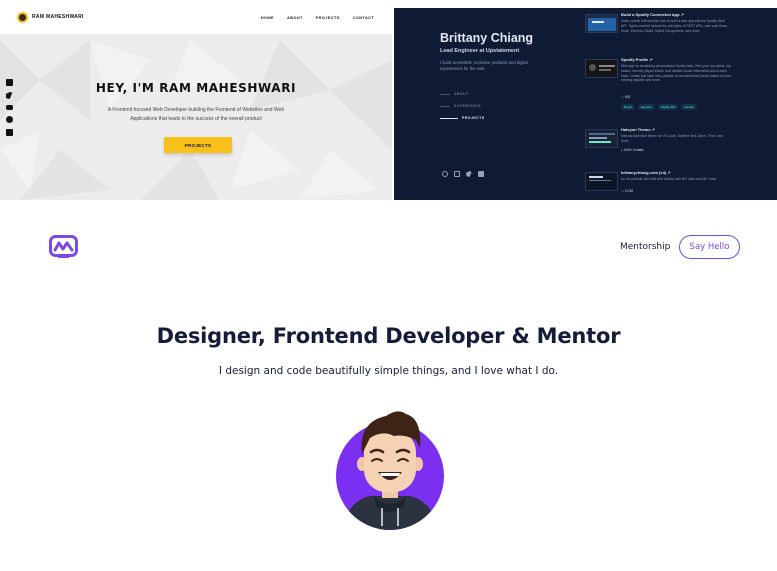 The image size is (777, 571). I want to click on nav-about: ABOUT, so click(462, 94).